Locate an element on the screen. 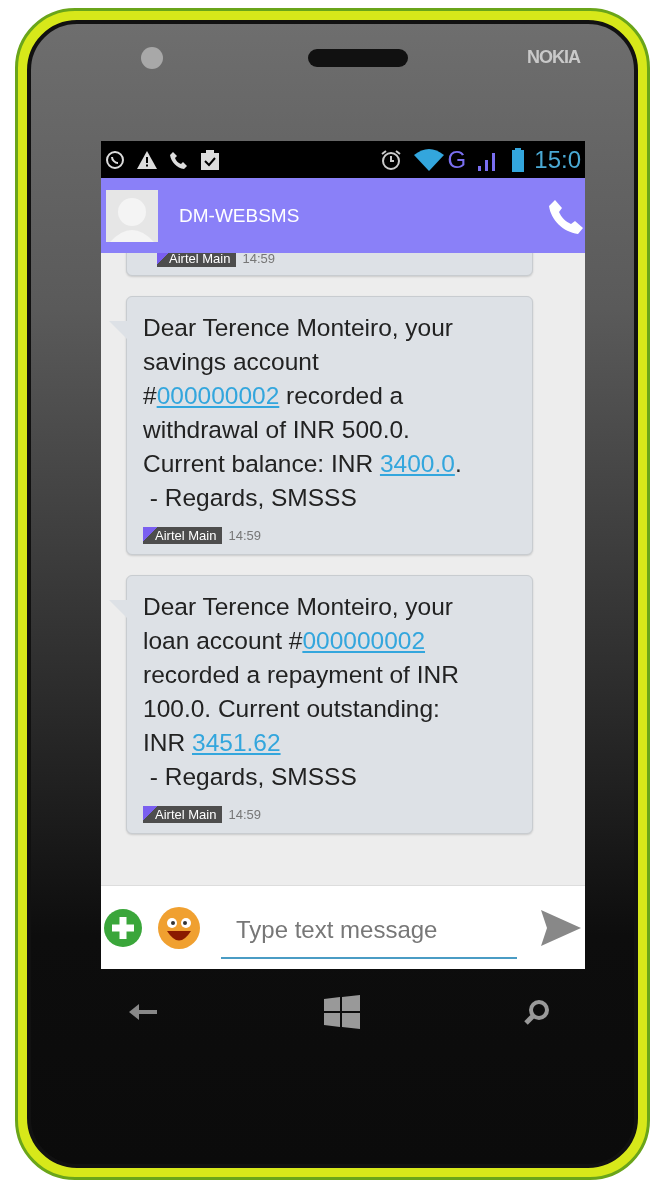  message-line: loan account #000000002 is located at coordinates (284, 641).